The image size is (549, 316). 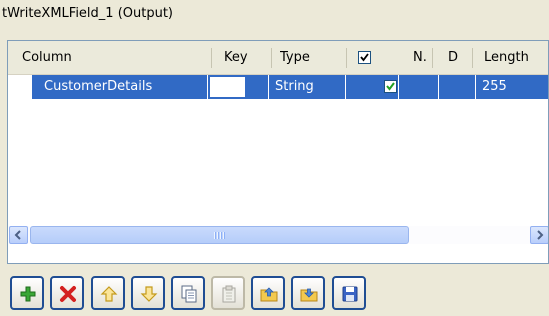 I want to click on copy-icon, so click(x=189, y=294).